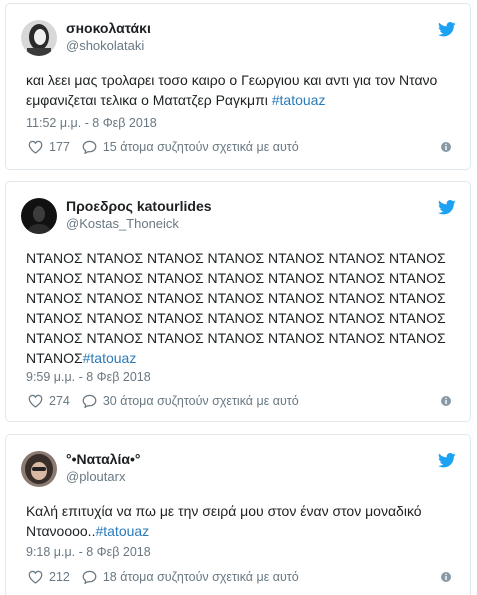 This screenshot has width=477, height=595. What do you see at coordinates (88, 377) in the screenshot?
I see `tweet-timestamp: 9:59 μ.μ. - 8 Φεβ 2018` at bounding box center [88, 377].